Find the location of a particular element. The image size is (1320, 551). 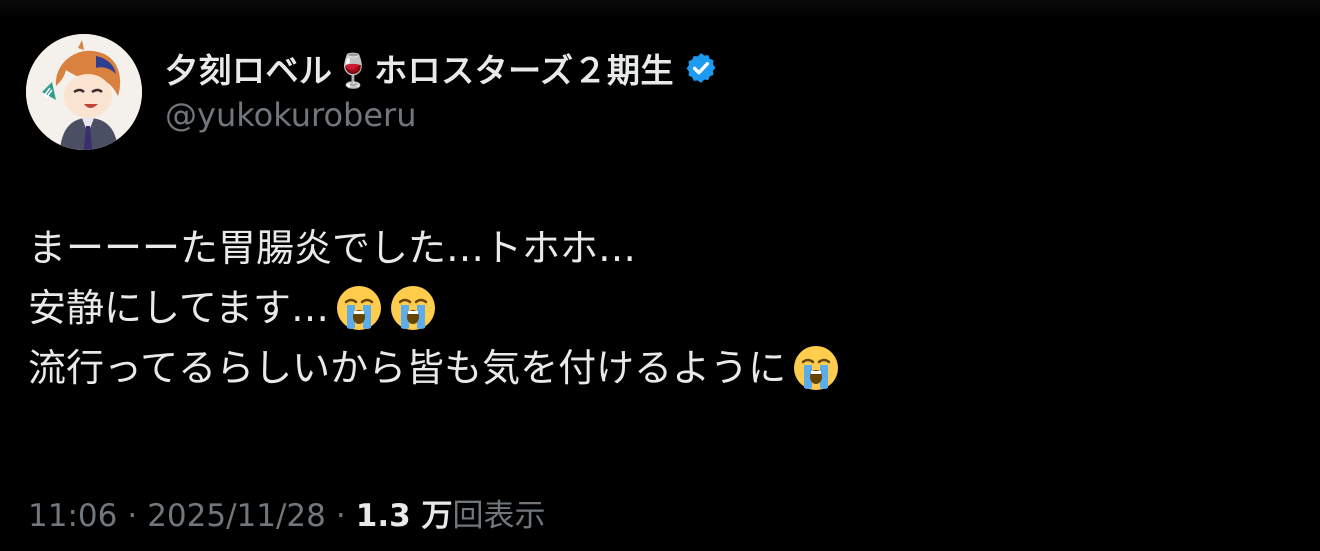

author-handle: @yukokuroberu is located at coordinates (290, 115).